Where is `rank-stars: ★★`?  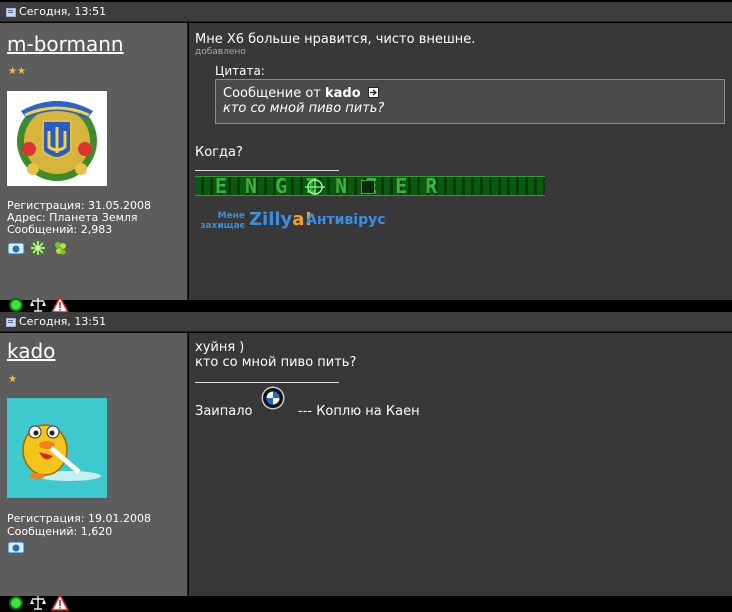
rank-stars: ★★ is located at coordinates (17, 71).